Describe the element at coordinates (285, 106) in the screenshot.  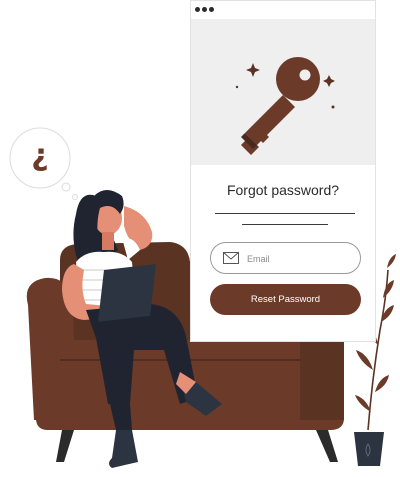
I see `key-icon` at that location.